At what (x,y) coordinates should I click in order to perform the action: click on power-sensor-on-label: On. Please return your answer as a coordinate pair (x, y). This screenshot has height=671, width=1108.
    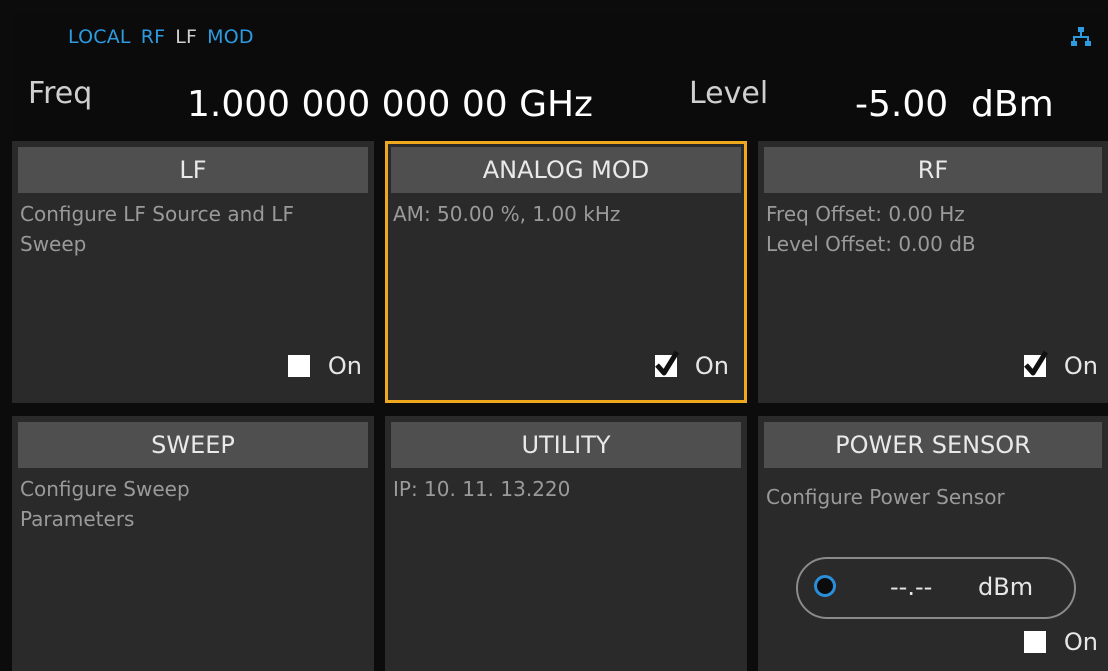
    Looking at the image, I should click on (1080, 642).